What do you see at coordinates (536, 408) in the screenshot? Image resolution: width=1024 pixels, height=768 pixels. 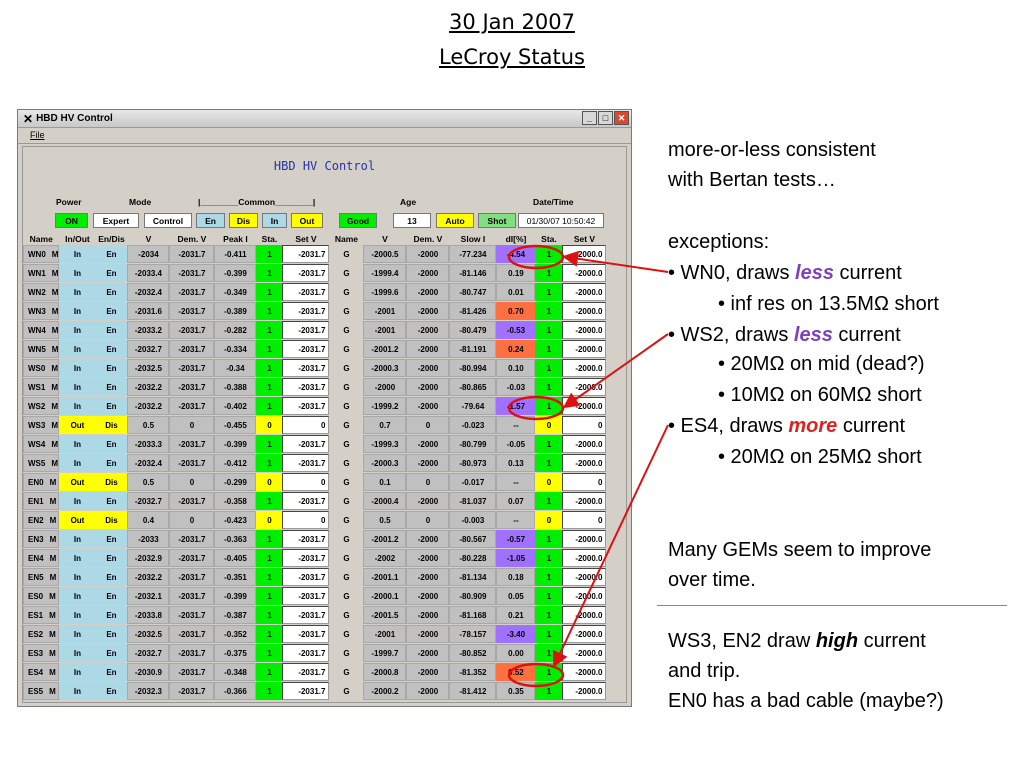 I see `highlight-ws2` at bounding box center [536, 408].